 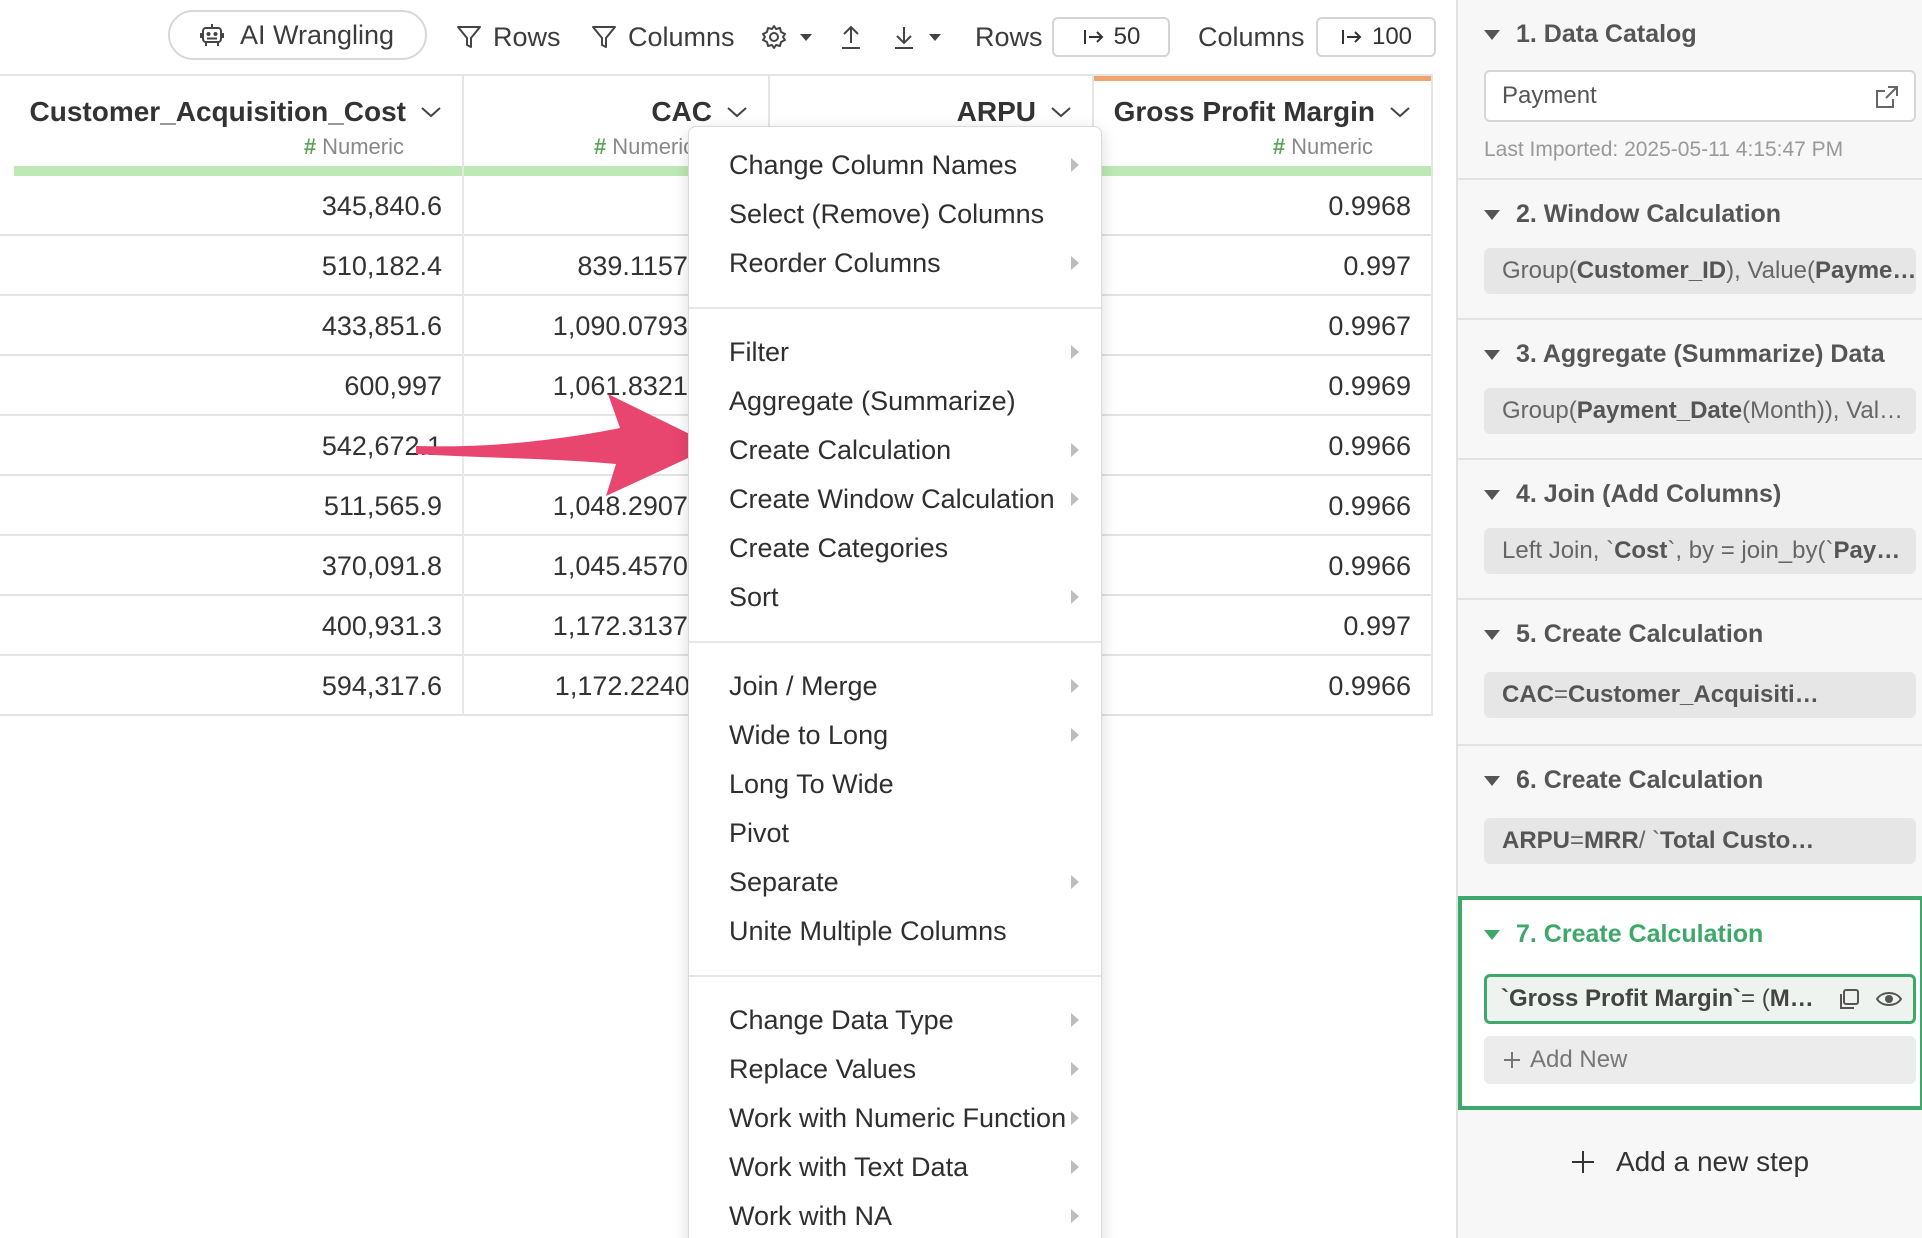 What do you see at coordinates (1009, 36) in the screenshot?
I see `rows-limit-label: Rows` at bounding box center [1009, 36].